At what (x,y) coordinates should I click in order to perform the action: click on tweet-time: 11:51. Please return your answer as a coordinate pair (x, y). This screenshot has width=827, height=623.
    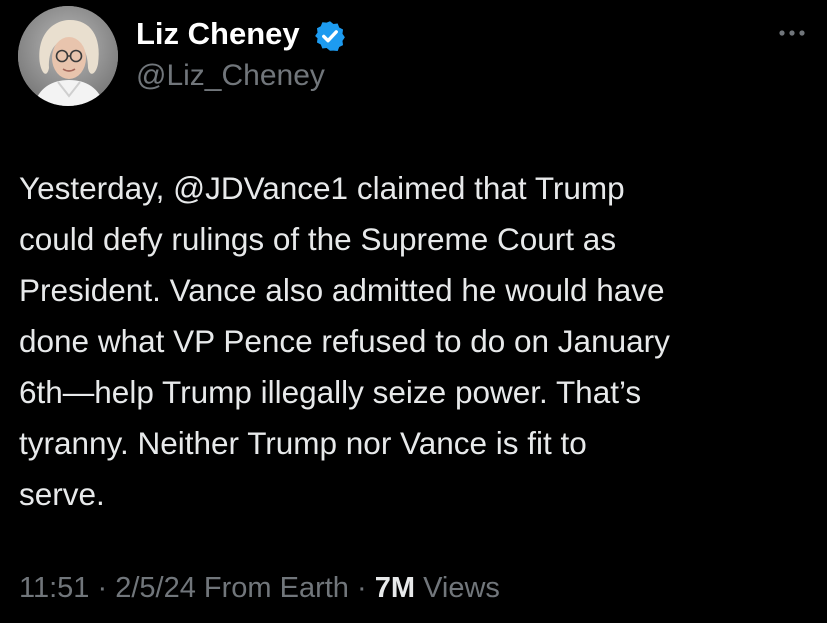
    Looking at the image, I should click on (54, 588).